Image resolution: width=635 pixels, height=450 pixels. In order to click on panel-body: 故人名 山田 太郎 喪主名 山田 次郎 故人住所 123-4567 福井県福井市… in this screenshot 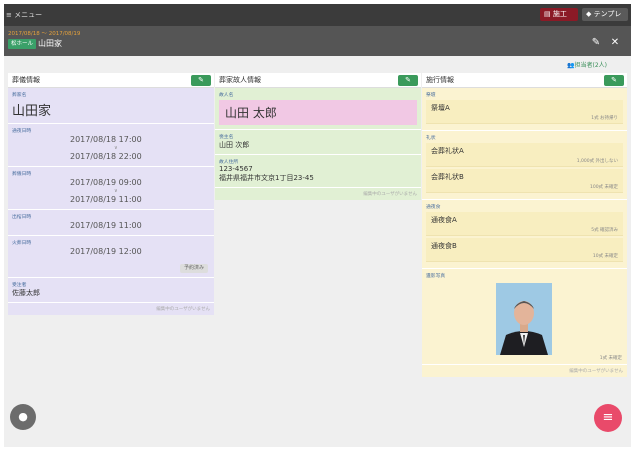, I will do `click(318, 144)`.